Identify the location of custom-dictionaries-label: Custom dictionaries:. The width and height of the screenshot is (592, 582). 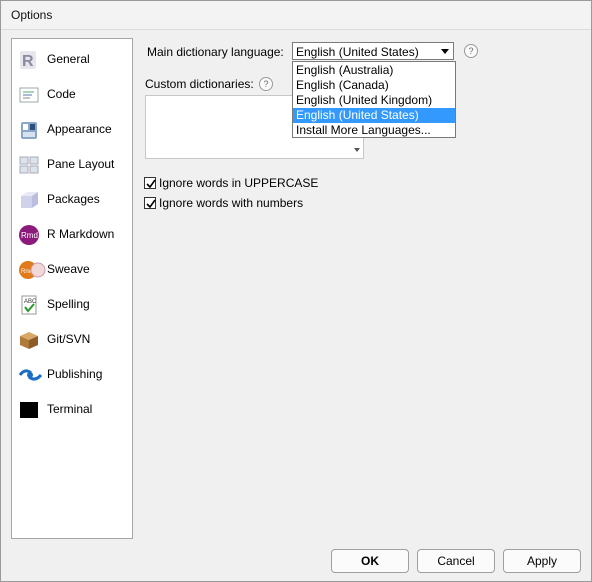
(199, 84).